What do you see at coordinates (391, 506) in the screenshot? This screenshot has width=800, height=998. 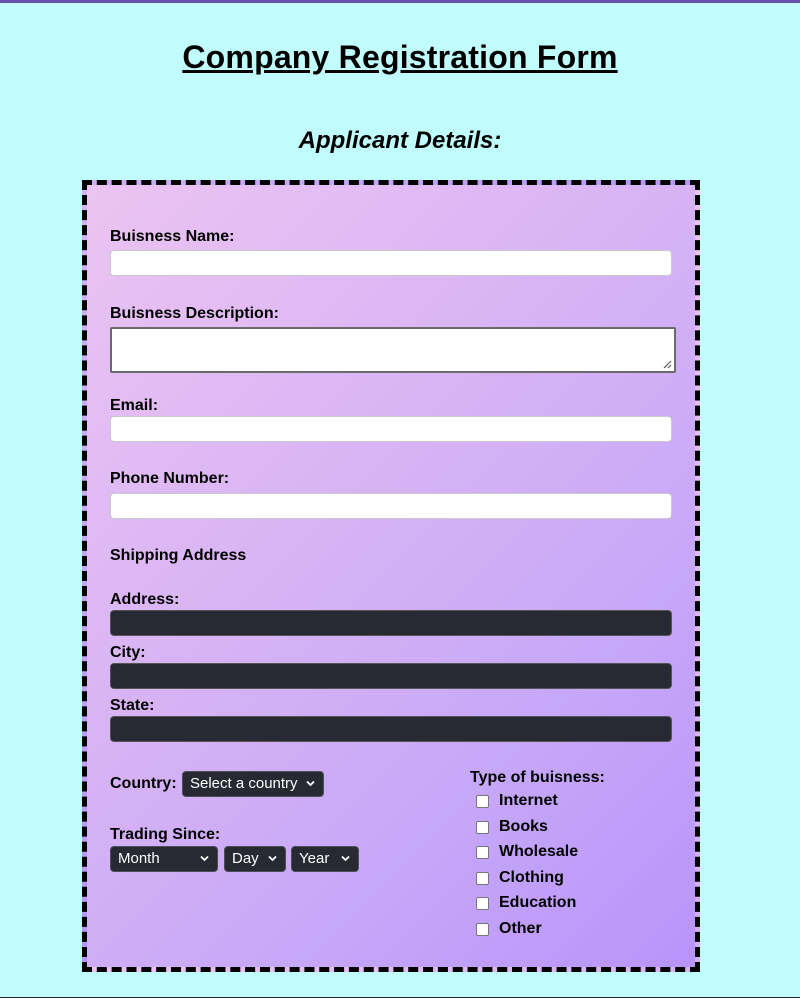 I see `phone-number-input` at bounding box center [391, 506].